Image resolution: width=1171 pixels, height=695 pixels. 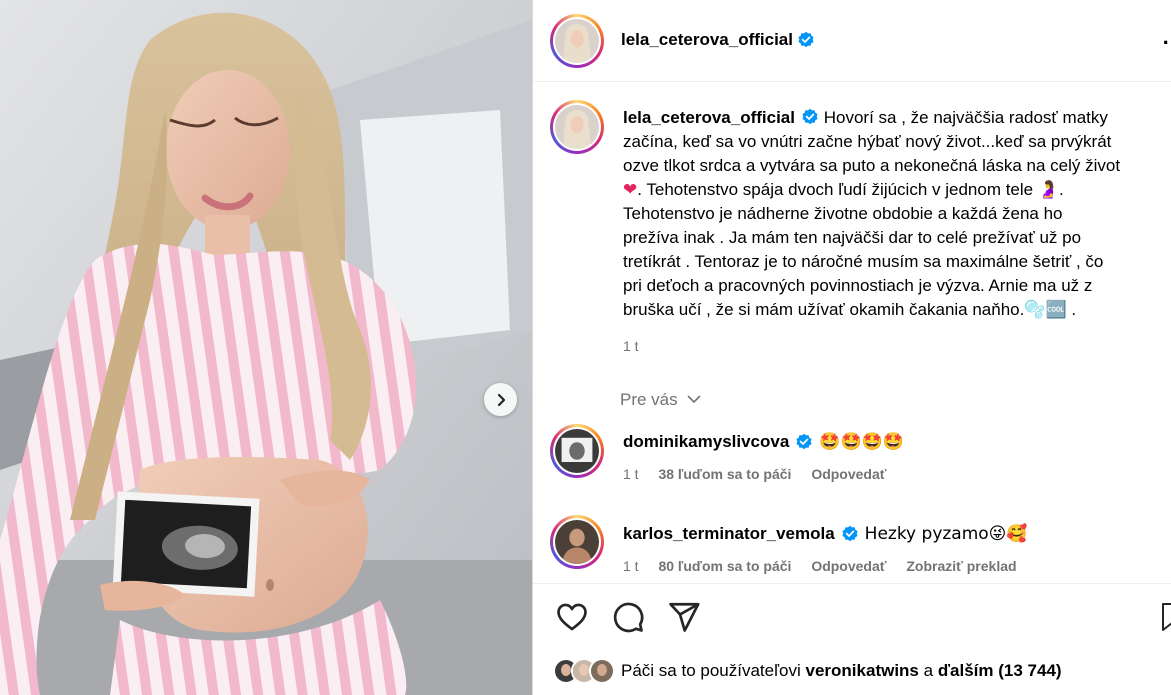 I want to click on avatar, so click(x=602, y=671).